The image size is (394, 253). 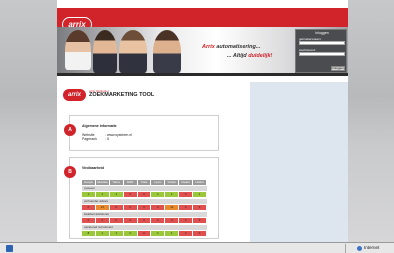 What do you see at coordinates (70, 130) in the screenshot?
I see `section-badge-a: A` at bounding box center [70, 130].